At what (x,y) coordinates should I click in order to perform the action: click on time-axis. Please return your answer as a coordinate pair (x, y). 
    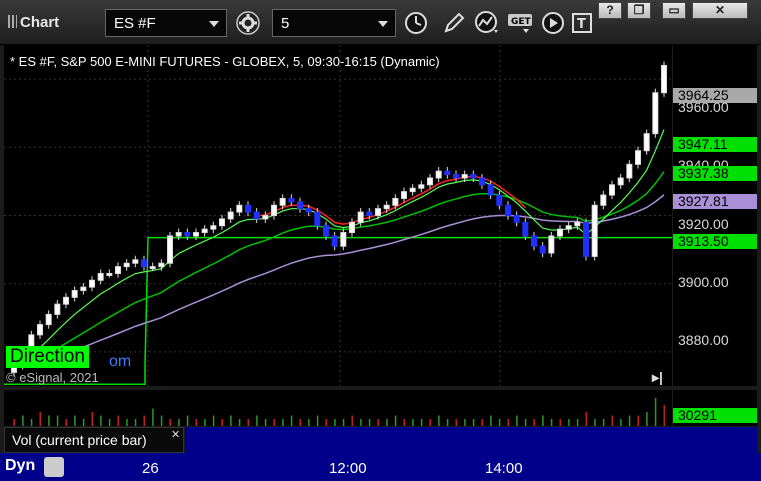
    Looking at the image, I should click on (380, 467).